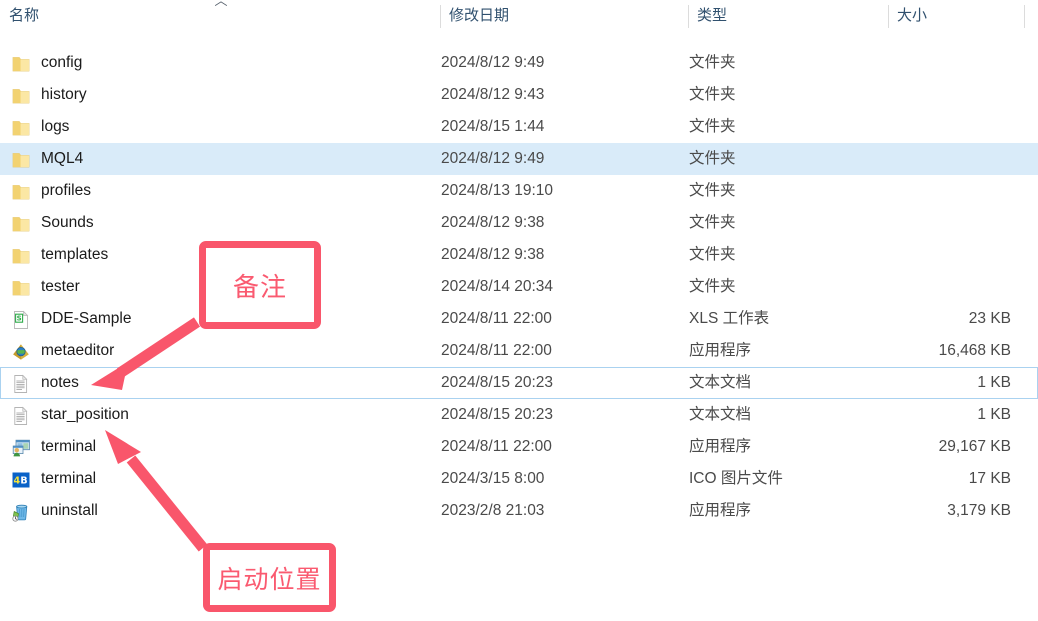 Image resolution: width=1038 pixels, height=621 pixels. What do you see at coordinates (220, 415) in the screenshot?
I see `file-name-cell: star_position` at bounding box center [220, 415].